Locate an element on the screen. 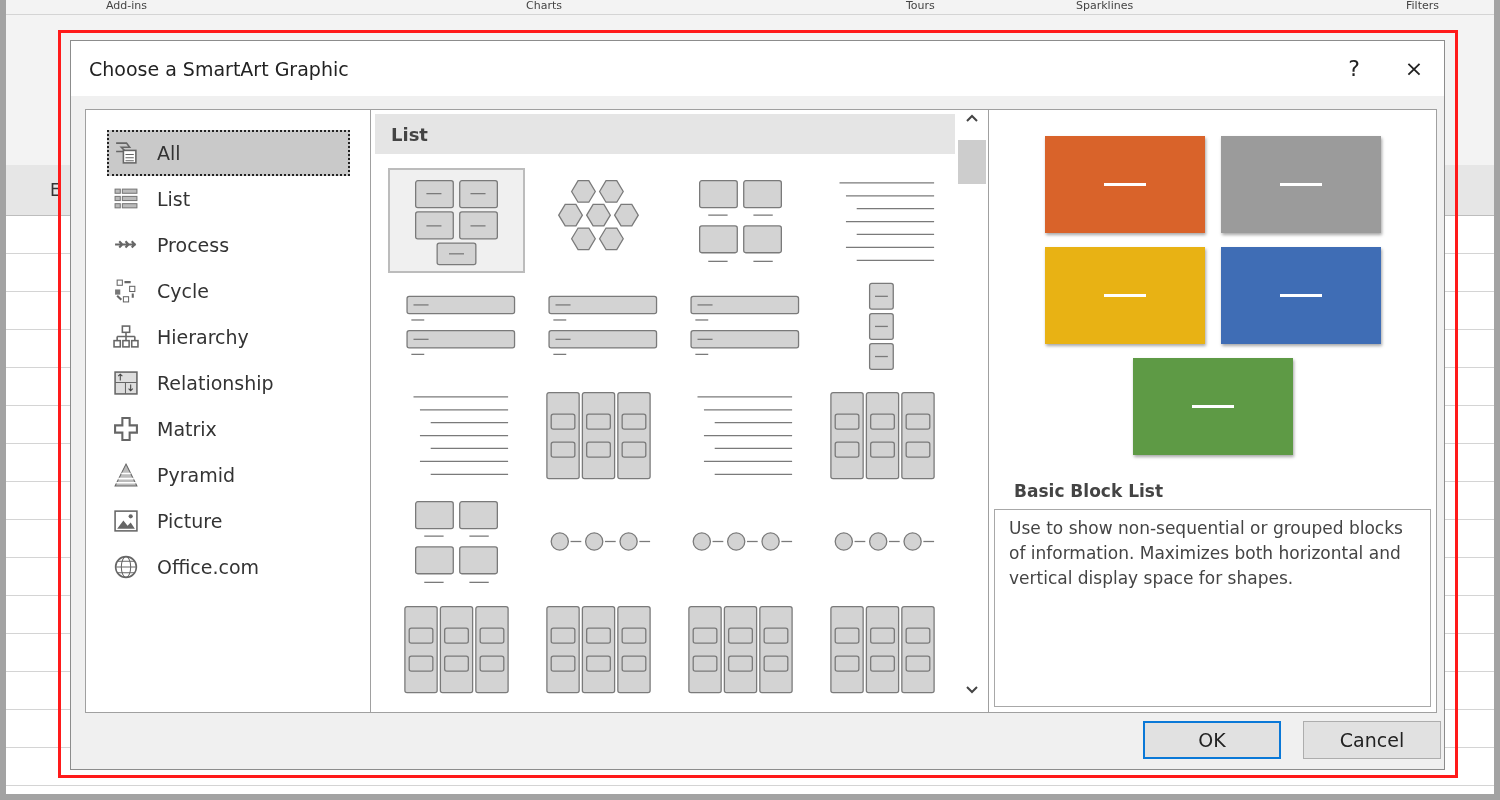 Image resolution: width=1500 pixels, height=800 pixels. cancel-button: Cancel is located at coordinates (1372, 740).